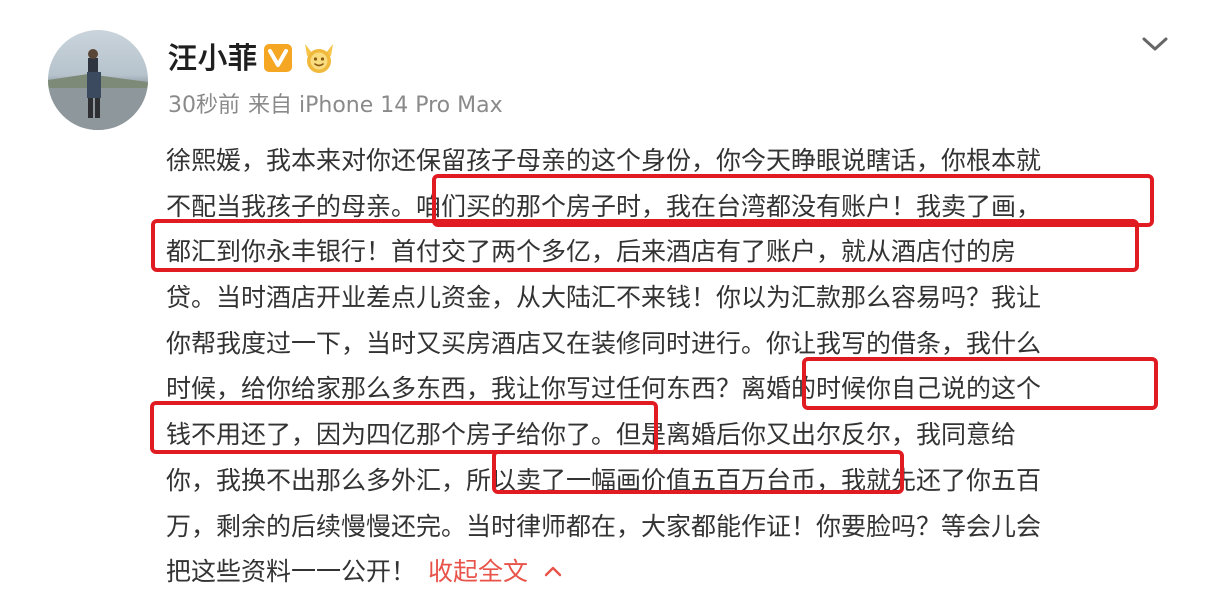 The height and width of the screenshot is (596, 1208). What do you see at coordinates (375, 105) in the screenshot?
I see `post-source: 来自 iPhone 14 Pro Max` at bounding box center [375, 105].